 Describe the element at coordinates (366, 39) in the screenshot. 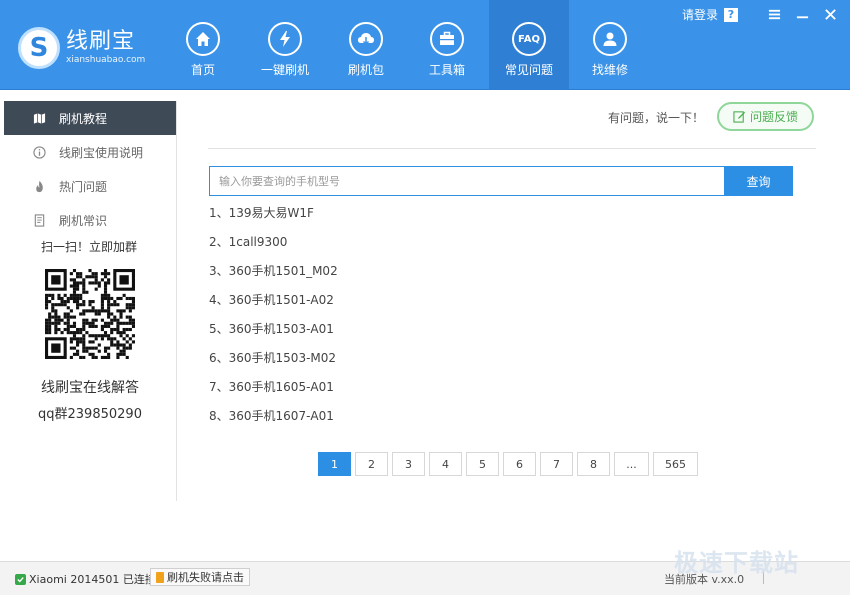

I see `rom-package-icon` at that location.